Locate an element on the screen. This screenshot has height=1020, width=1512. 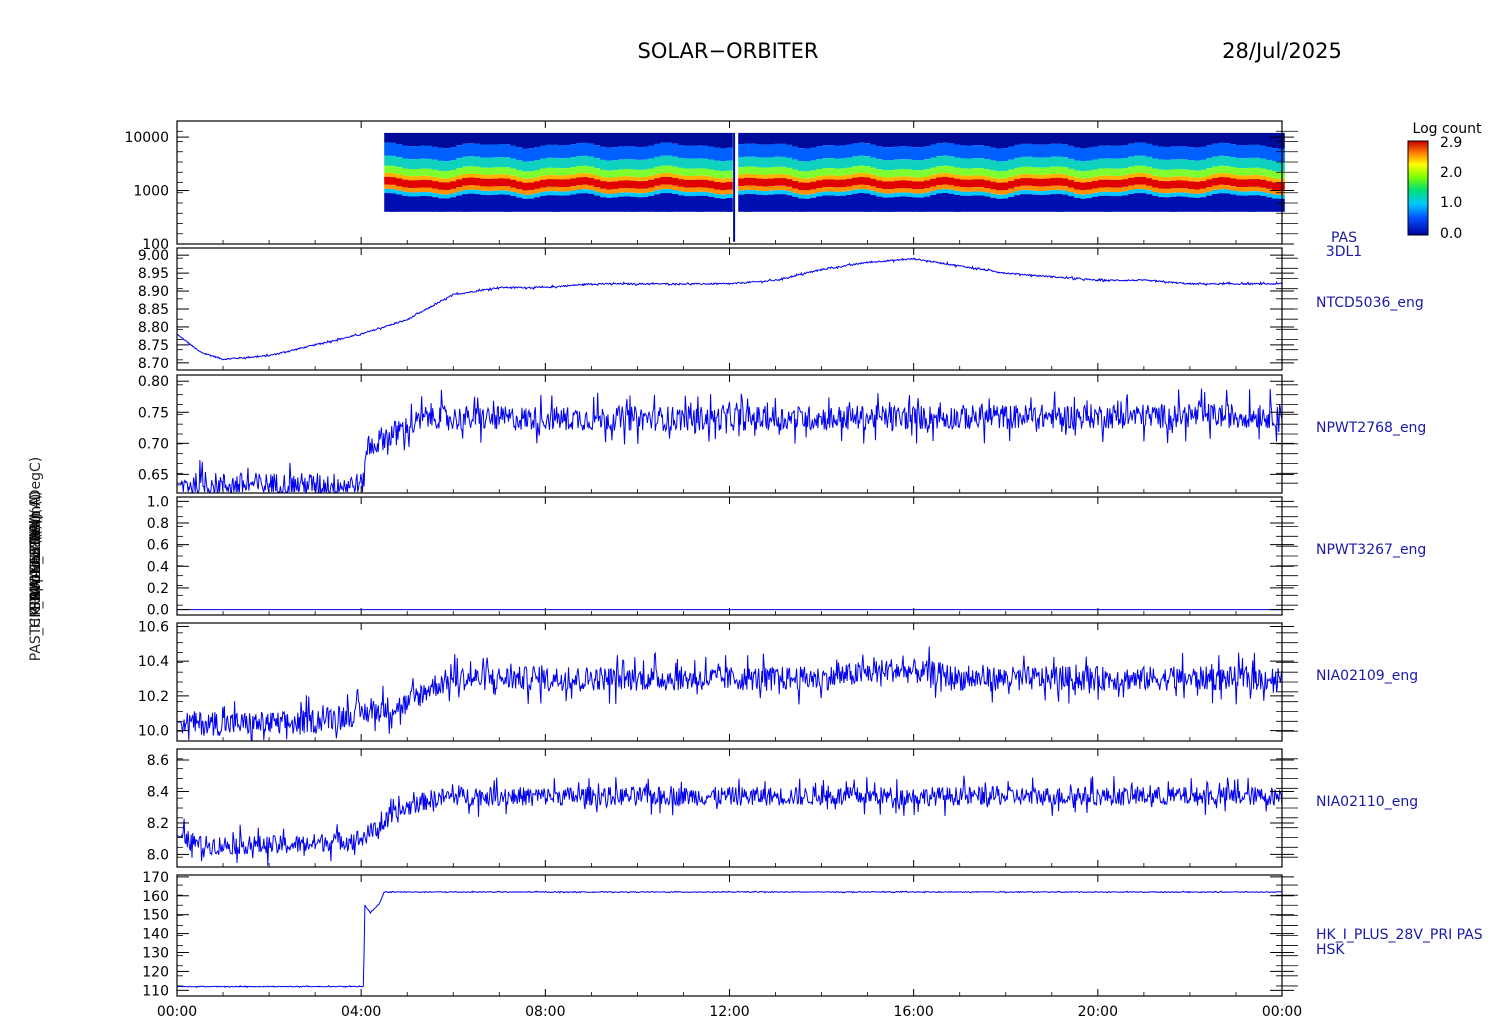
right-label: NIA02109_eng is located at coordinates (1367, 676).